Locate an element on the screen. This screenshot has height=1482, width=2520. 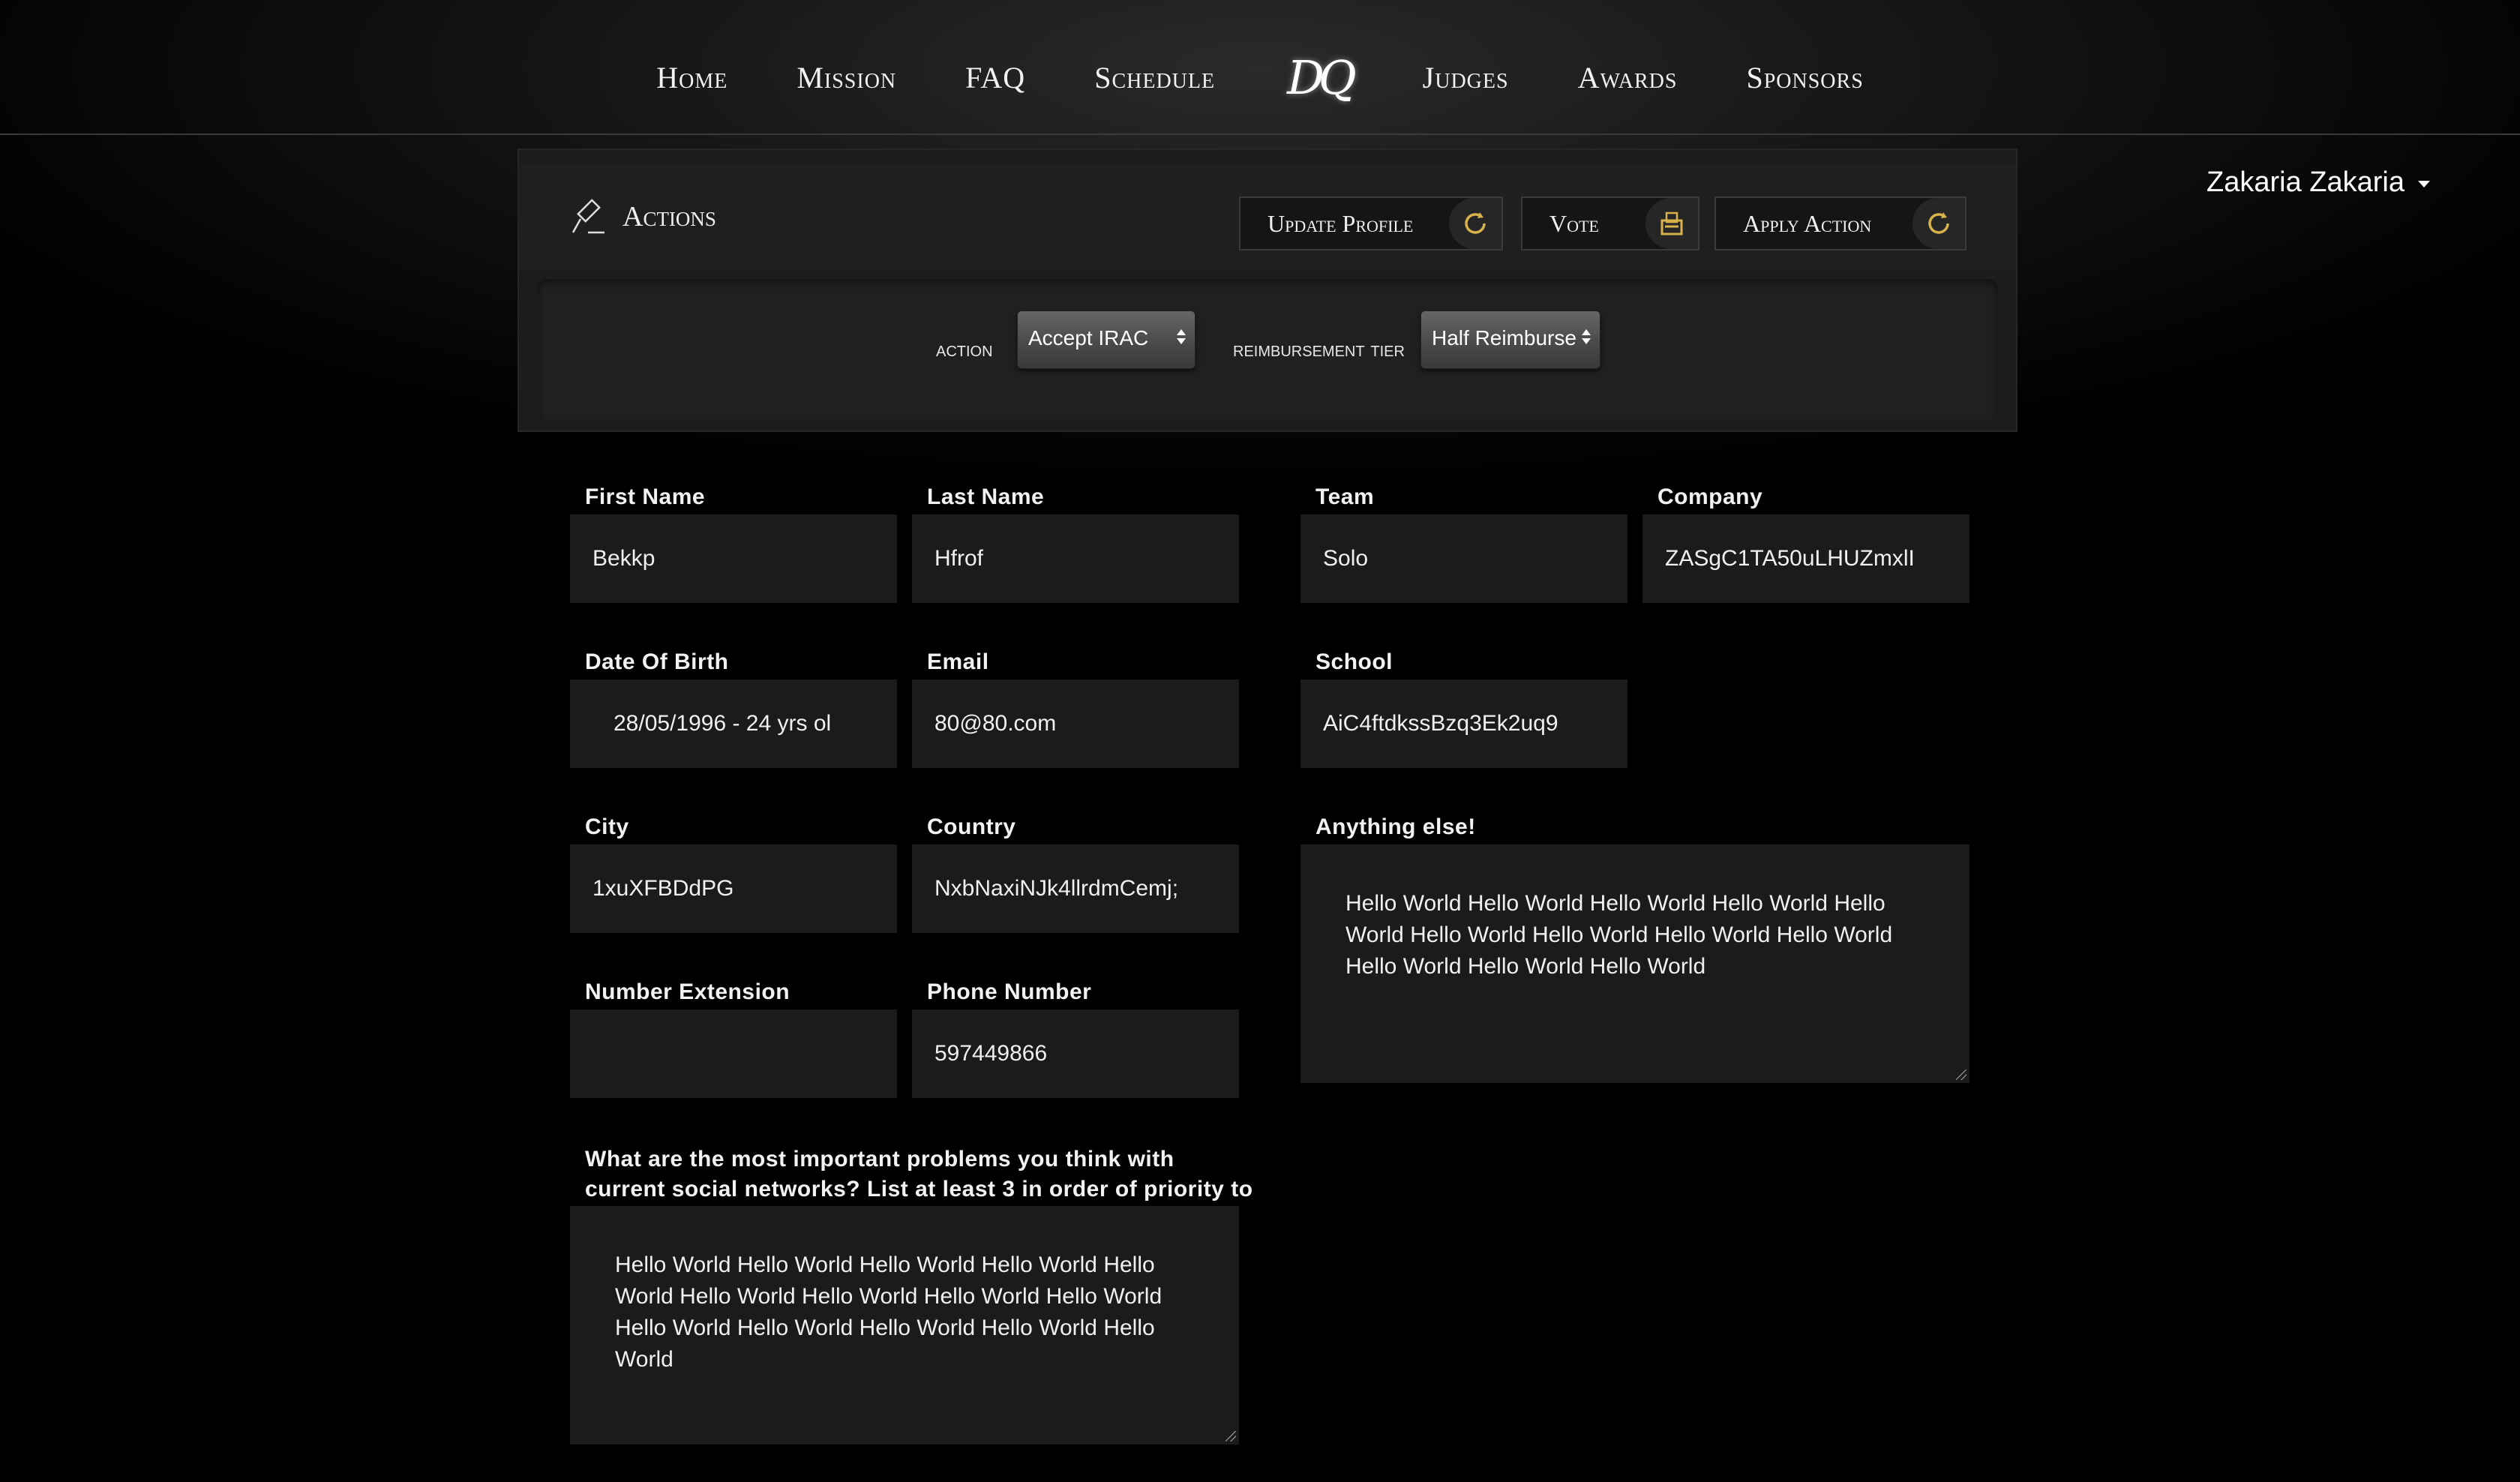
company-label: Company is located at coordinates (1710, 496).